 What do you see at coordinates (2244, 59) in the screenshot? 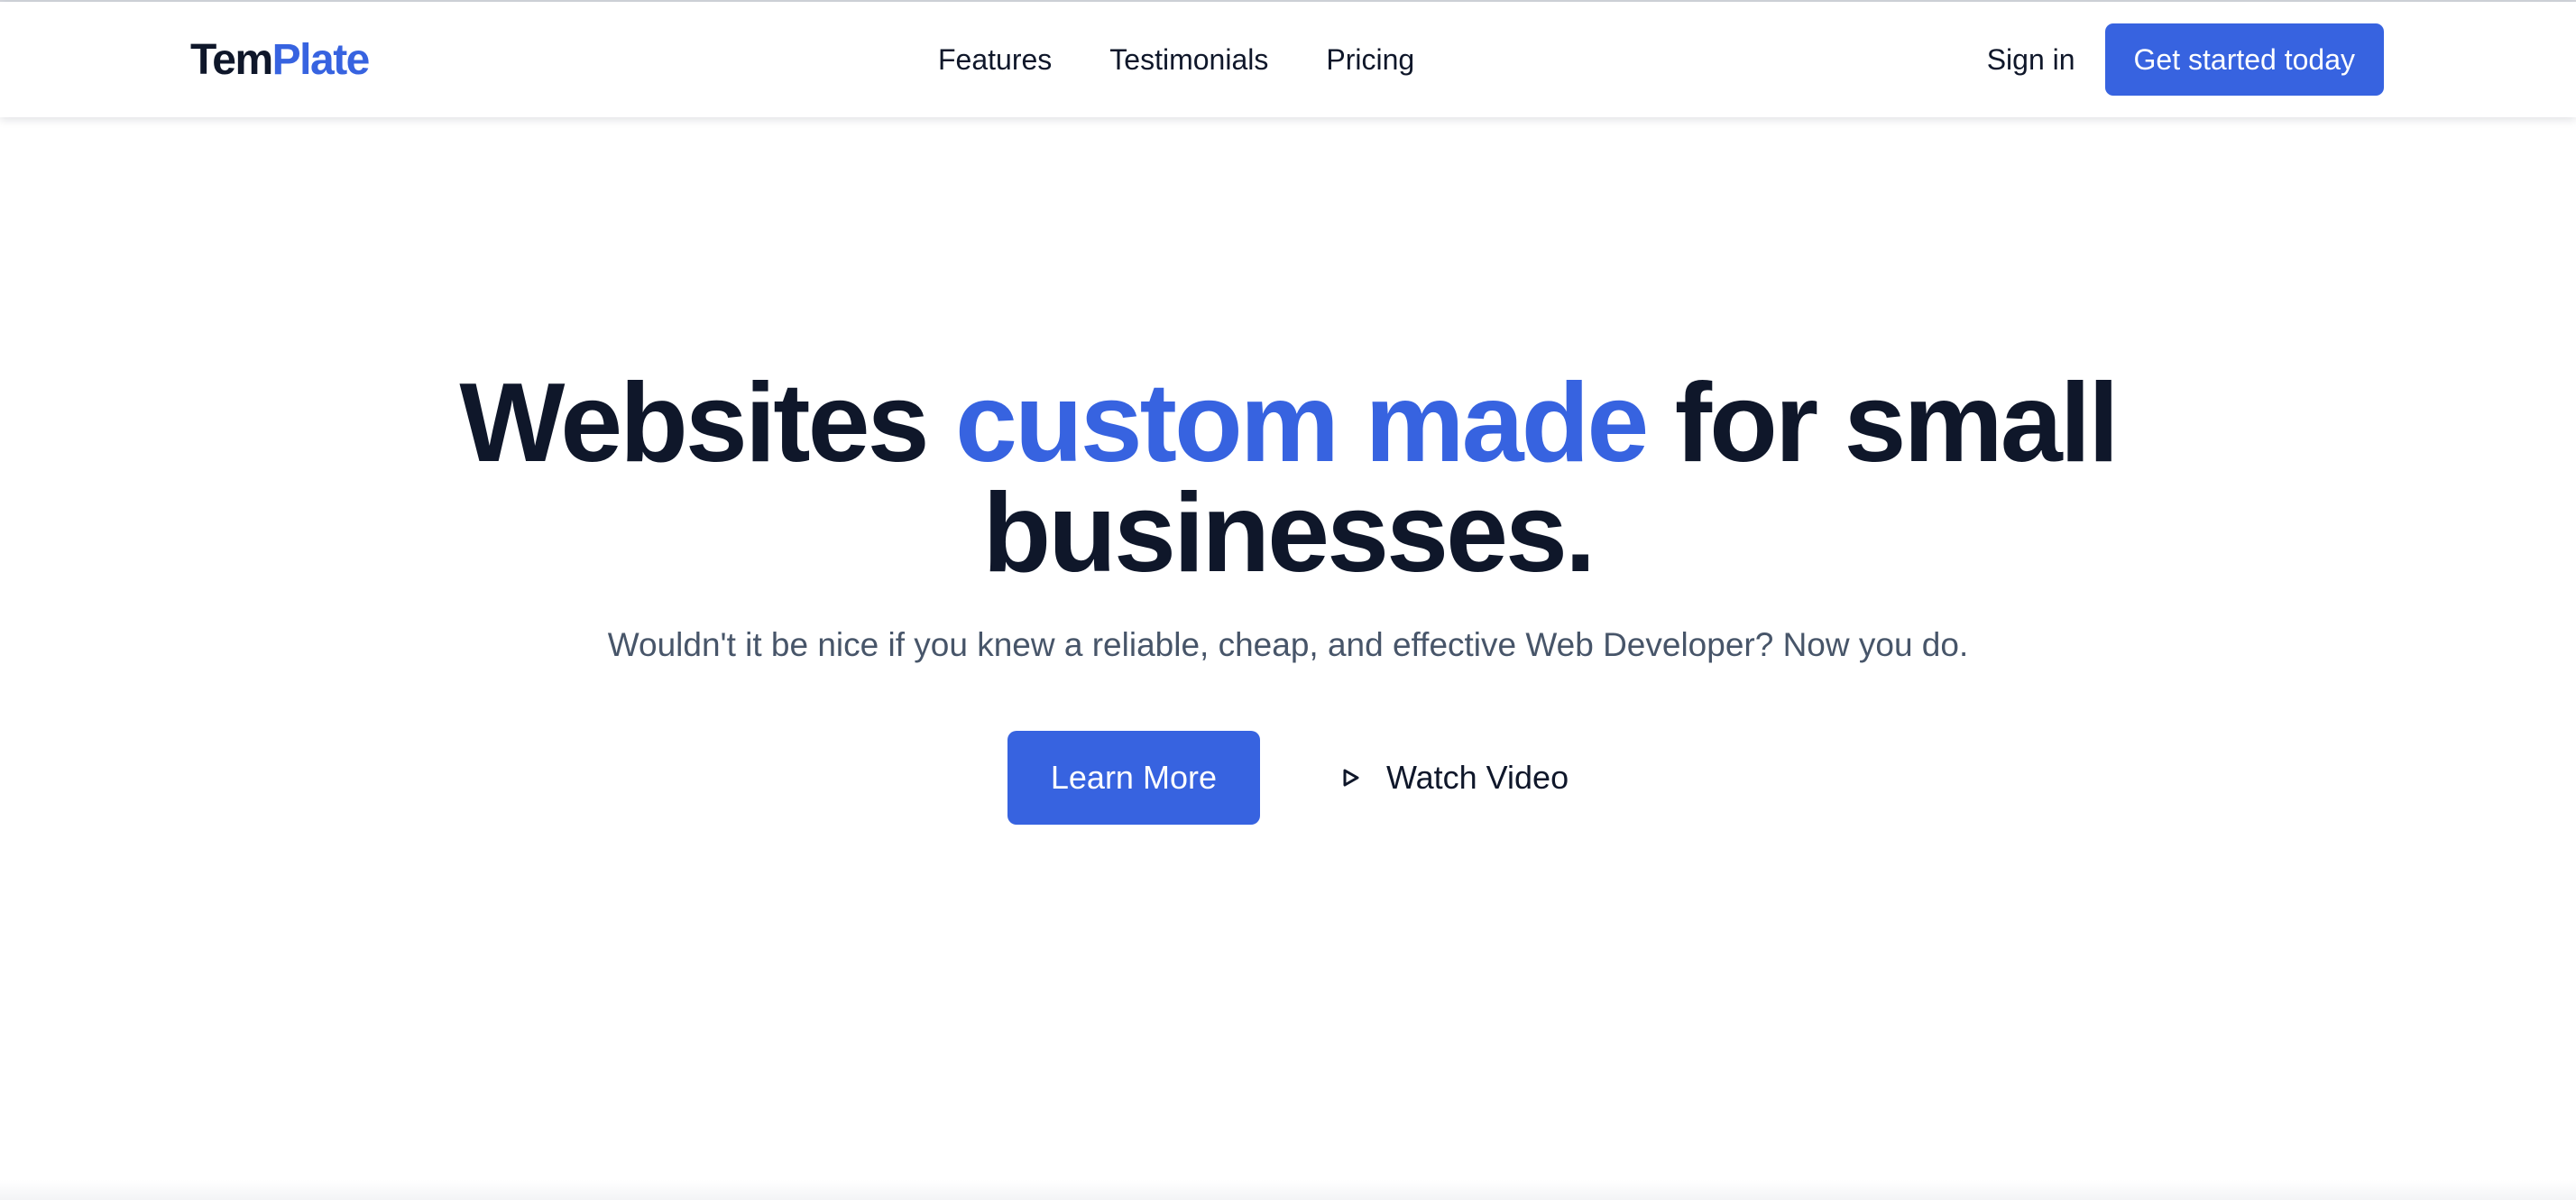
I see `get-started-button: Get started today` at bounding box center [2244, 59].